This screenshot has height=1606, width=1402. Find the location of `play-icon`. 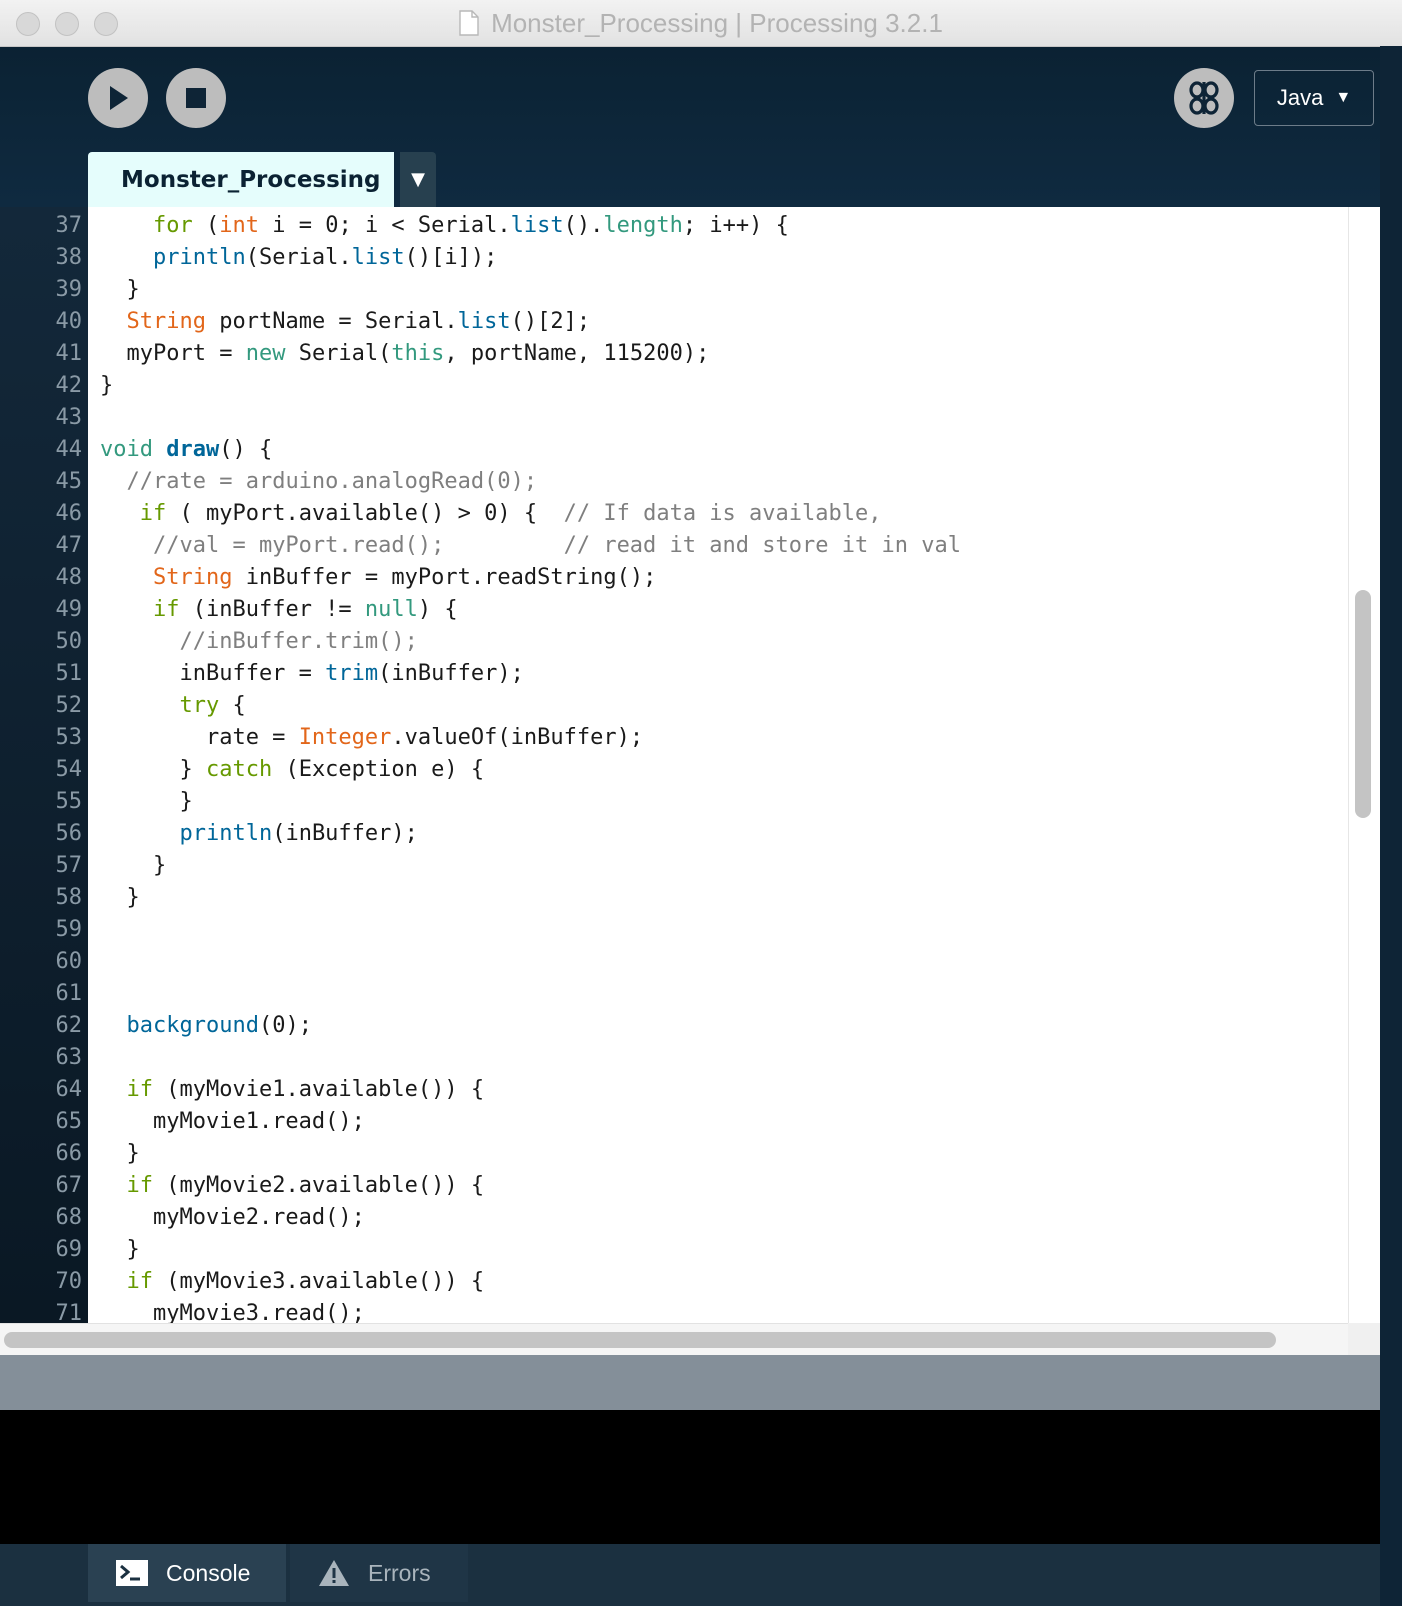

play-icon is located at coordinates (119, 98).